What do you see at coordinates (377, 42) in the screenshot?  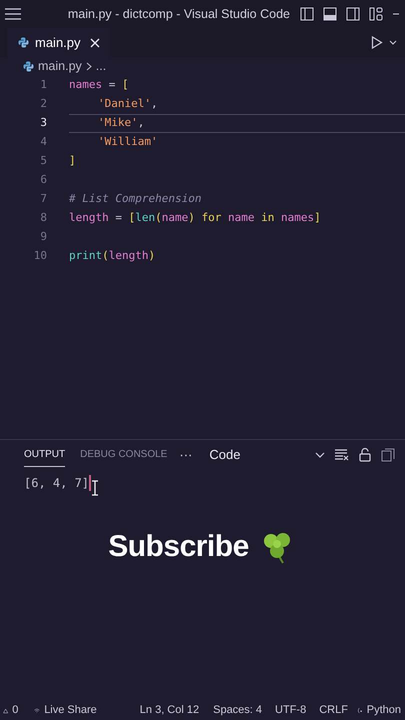 I see `run-icon` at bounding box center [377, 42].